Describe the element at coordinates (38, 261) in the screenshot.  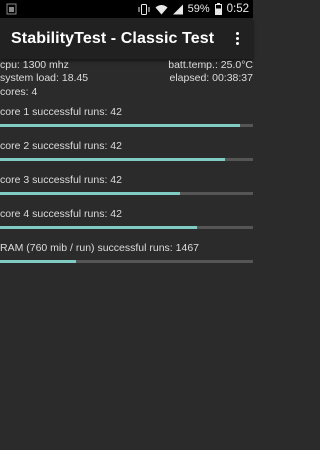
I see `ram-progress-fill` at that location.